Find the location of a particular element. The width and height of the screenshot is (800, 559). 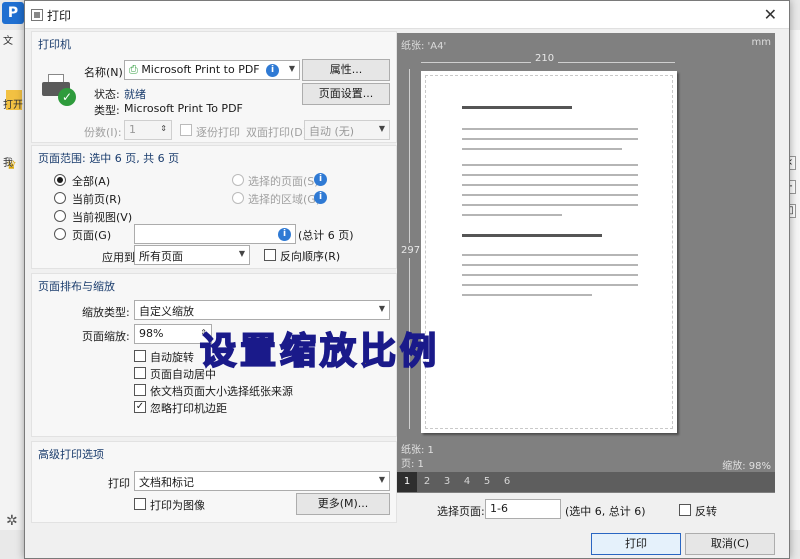

printer-name-label: 名称(N): is located at coordinates (105, 72).